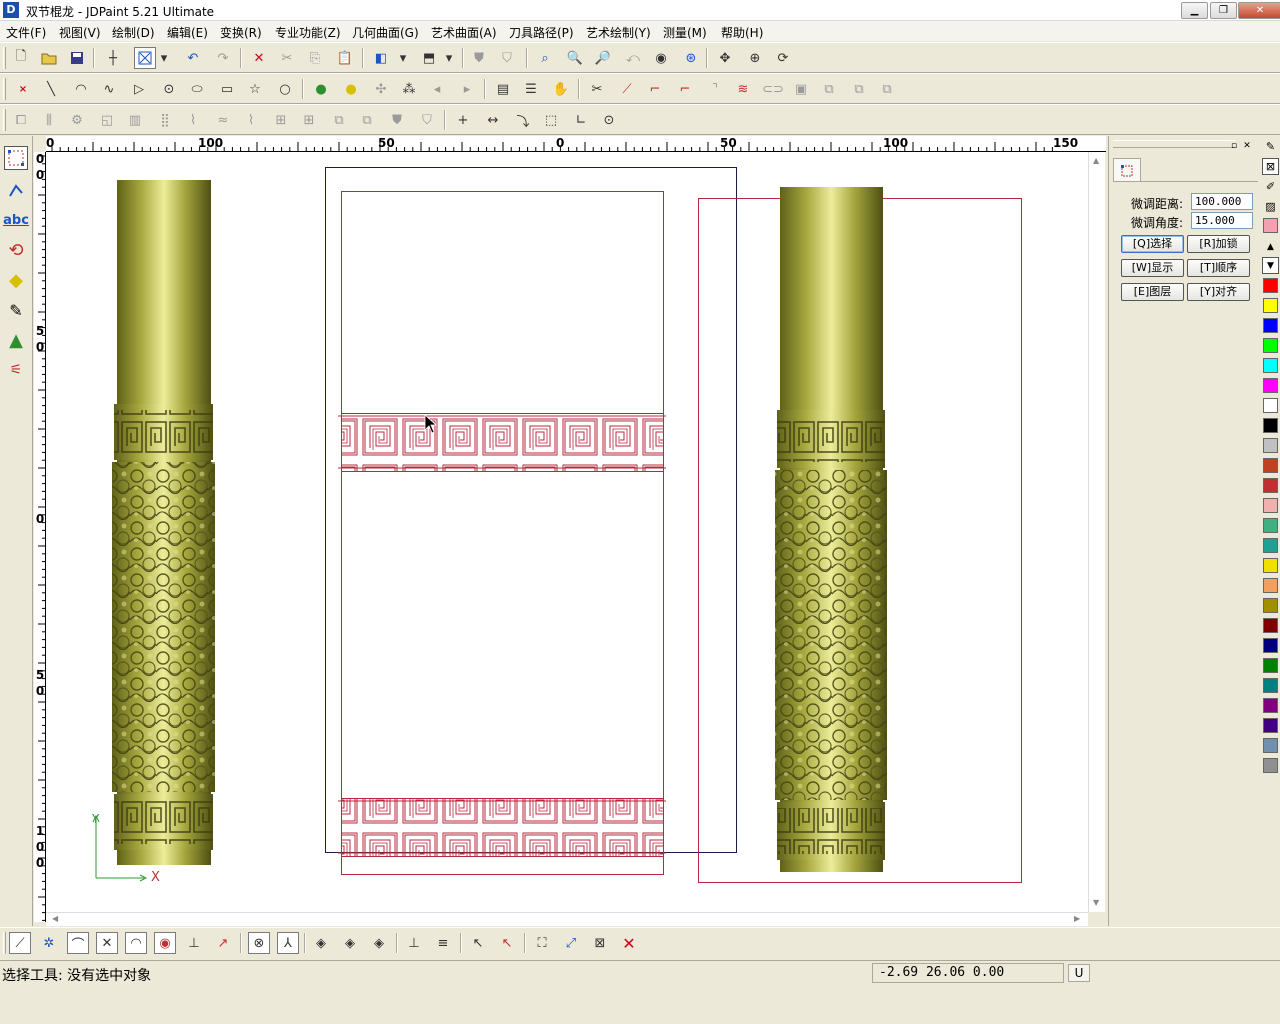 The width and height of the screenshot is (1280, 1024). I want to click on redo-icon: ↷, so click(223, 58).